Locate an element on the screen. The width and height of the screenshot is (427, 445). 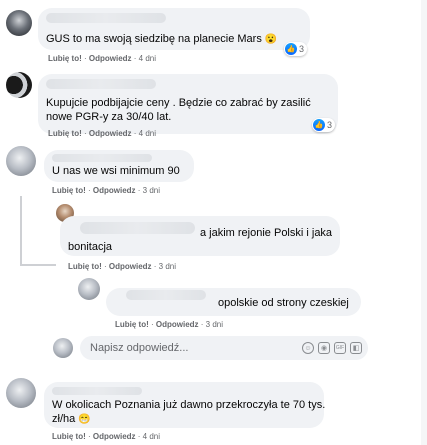
comment-bubble: U nas we wsi minimum 90 is located at coordinates (119, 166).